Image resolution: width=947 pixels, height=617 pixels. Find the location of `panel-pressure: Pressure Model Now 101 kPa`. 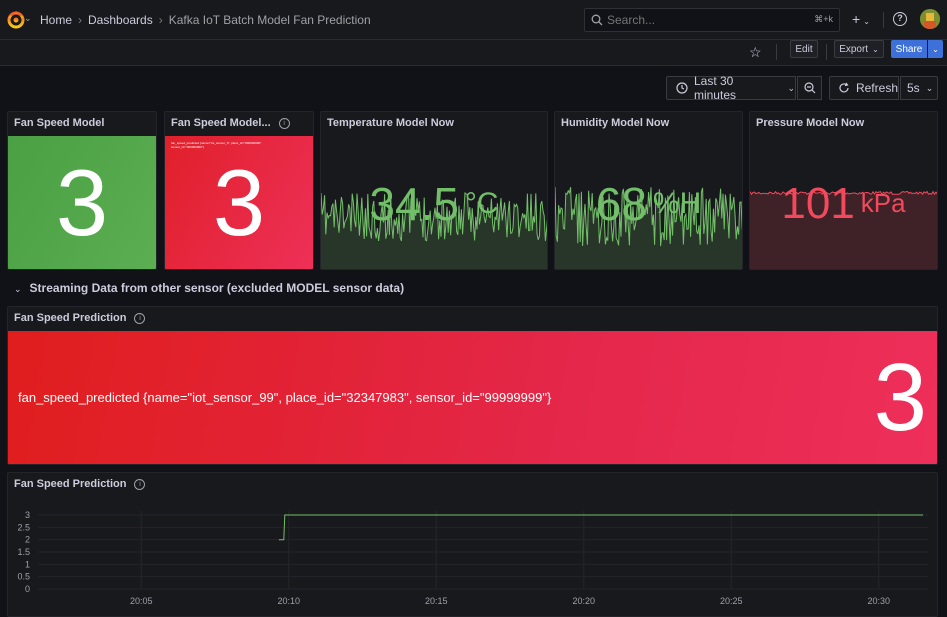

panel-pressure: Pressure Model Now 101 kPa is located at coordinates (843, 190).